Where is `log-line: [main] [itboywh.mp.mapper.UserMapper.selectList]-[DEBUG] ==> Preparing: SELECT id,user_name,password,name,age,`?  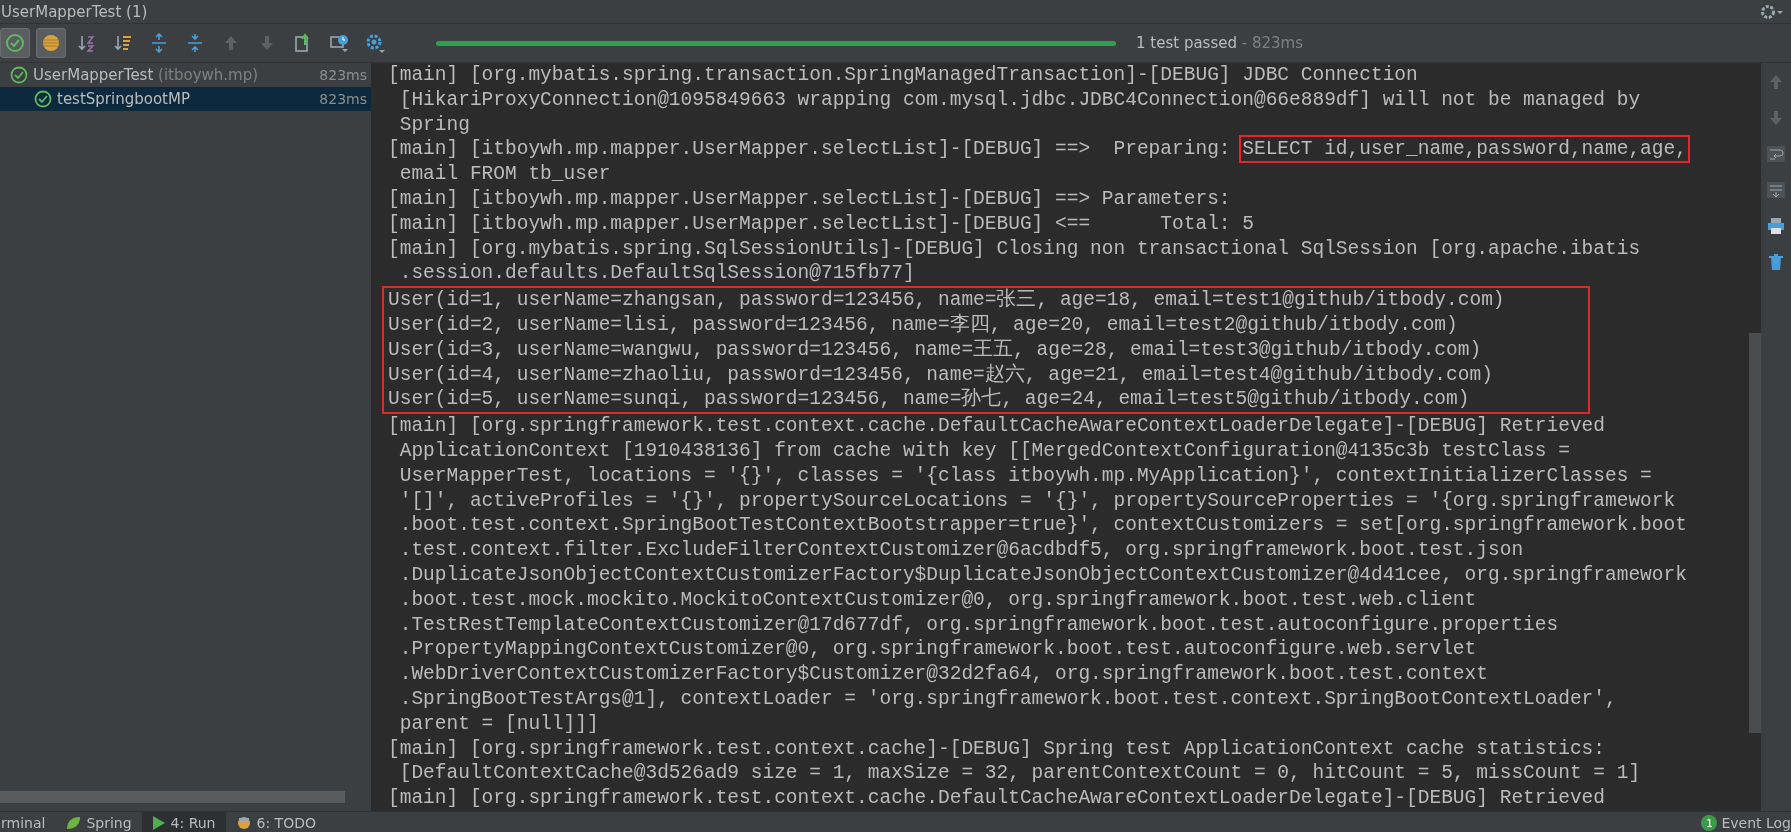
log-line: [main] [itboywh.mp.mapper.UserMapper.selectList]-[DEBUG] ==> Preparing: SELECT id,user_name,password,name,age, is located at coordinates (1074, 150).